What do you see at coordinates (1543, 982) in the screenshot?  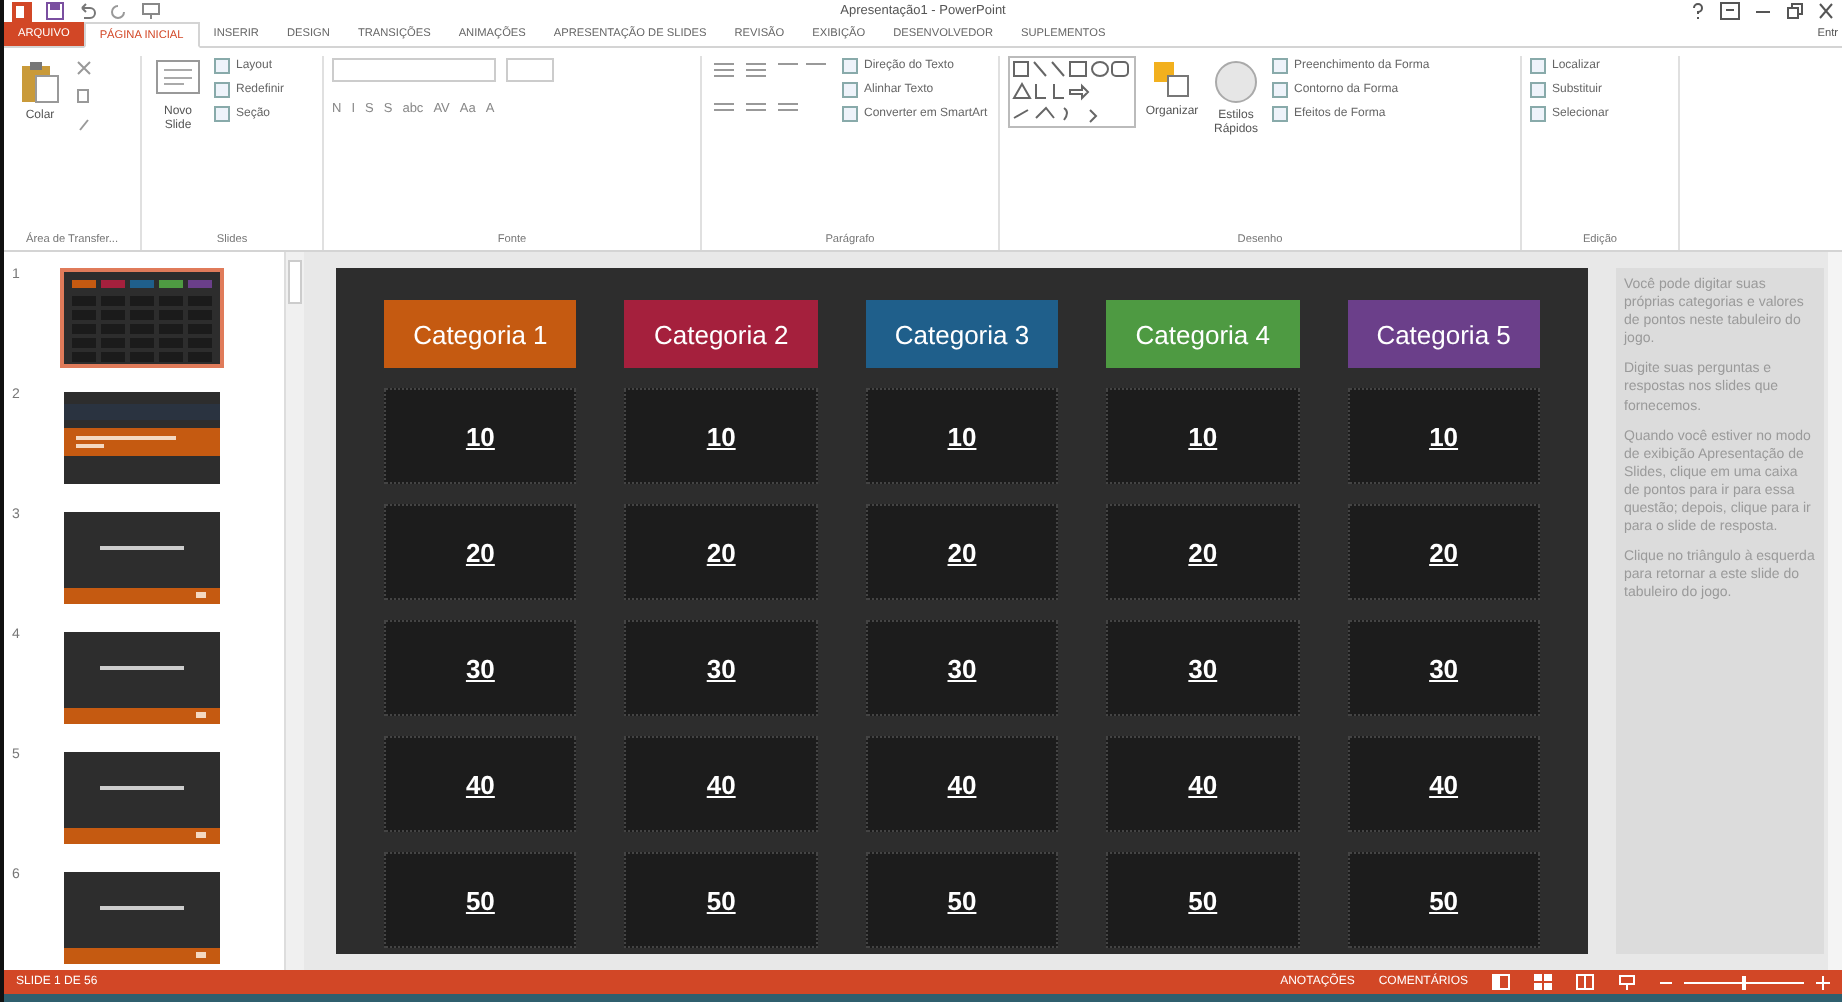 I see `slide-sorter-icon` at bounding box center [1543, 982].